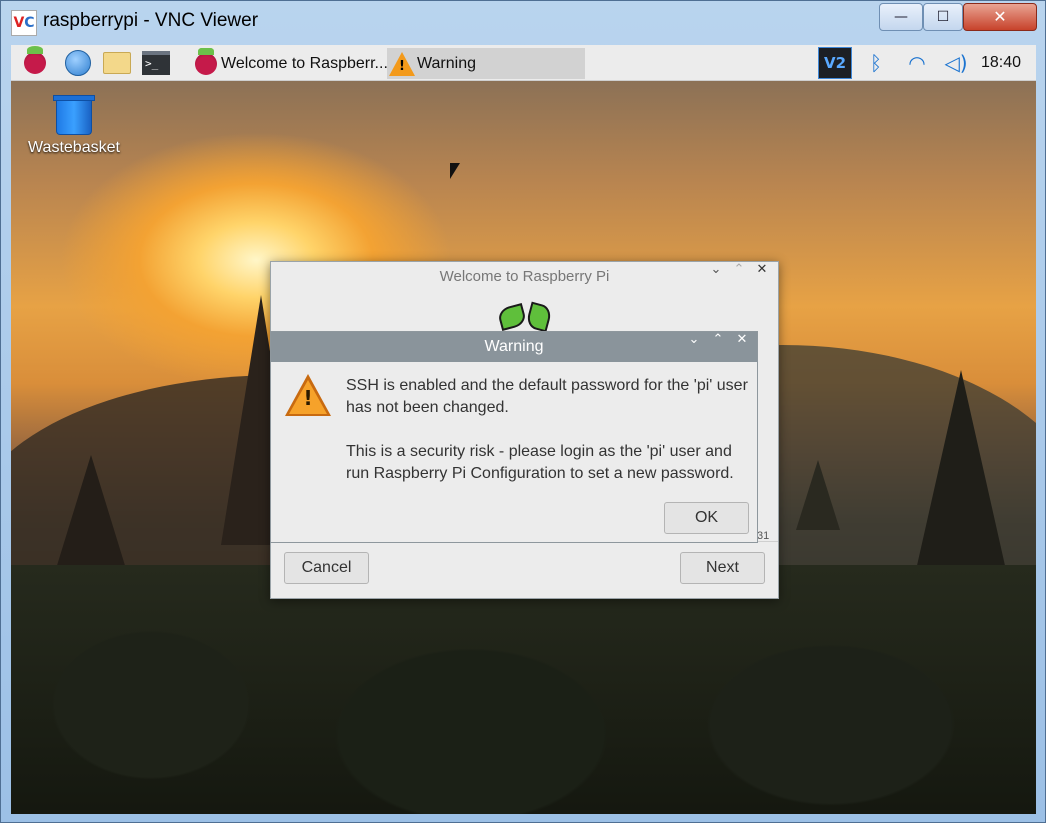 This screenshot has height=823, width=1046. Describe the element at coordinates (151, 20) in the screenshot. I see `window-title: raspberrypi - VNC Viewer` at that location.